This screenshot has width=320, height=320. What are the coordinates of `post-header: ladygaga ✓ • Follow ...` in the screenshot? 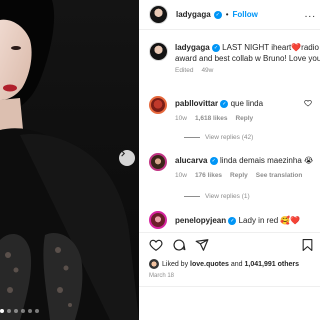 It's located at (229, 15).